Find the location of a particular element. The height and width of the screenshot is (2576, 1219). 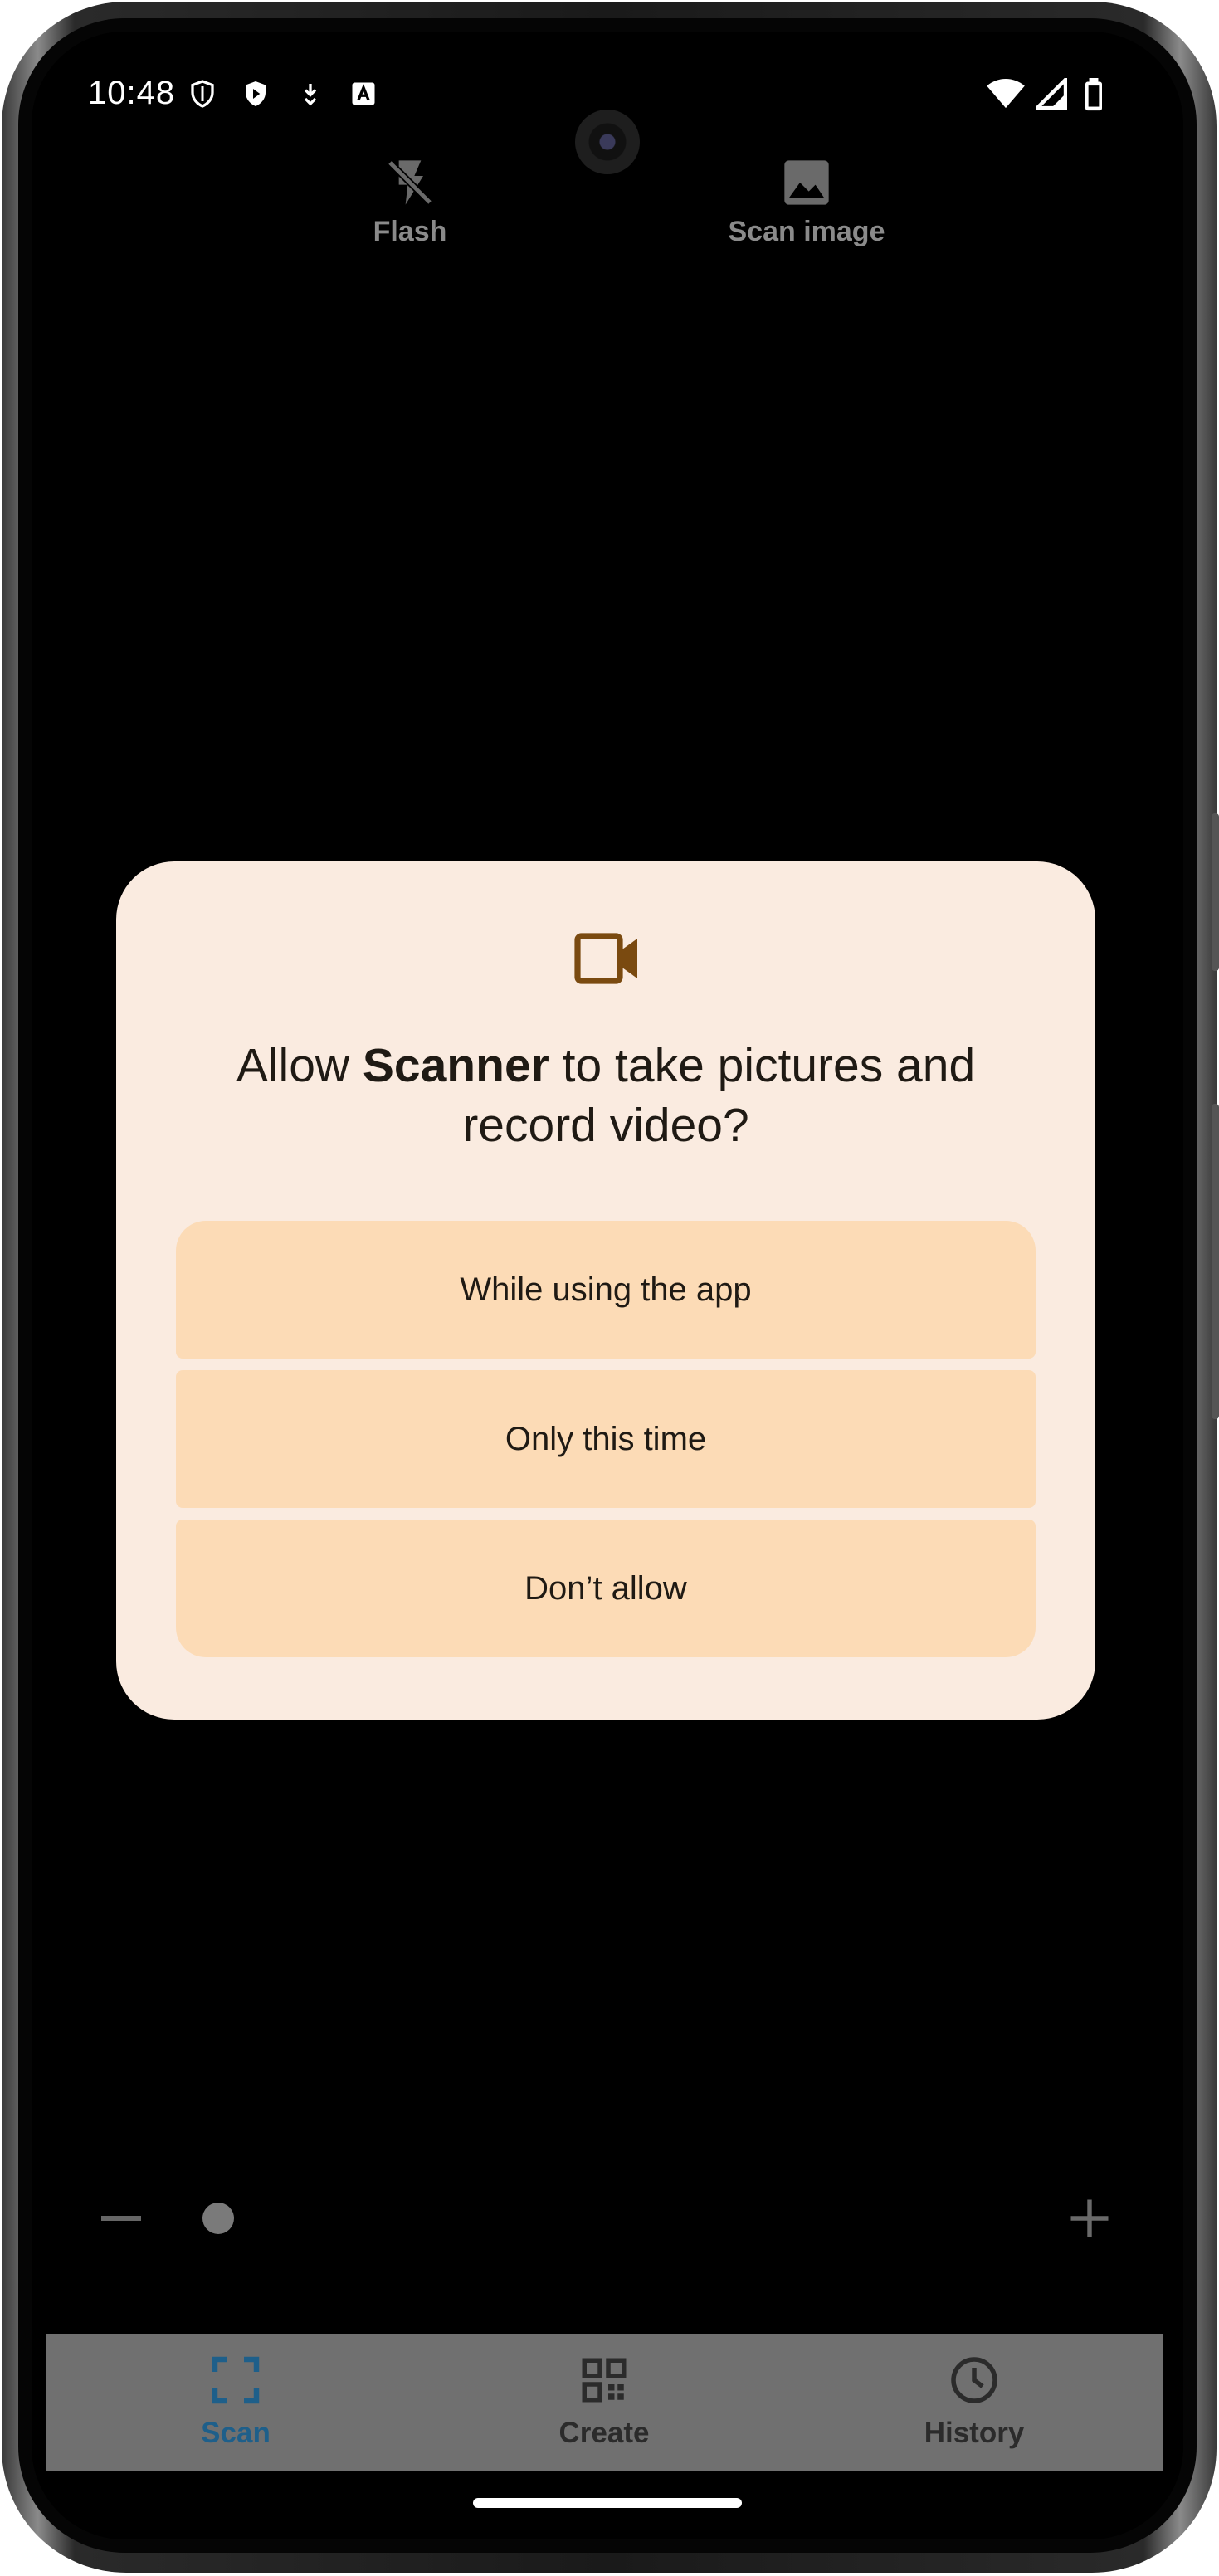

nav-item-create: Create is located at coordinates (604, 2402).